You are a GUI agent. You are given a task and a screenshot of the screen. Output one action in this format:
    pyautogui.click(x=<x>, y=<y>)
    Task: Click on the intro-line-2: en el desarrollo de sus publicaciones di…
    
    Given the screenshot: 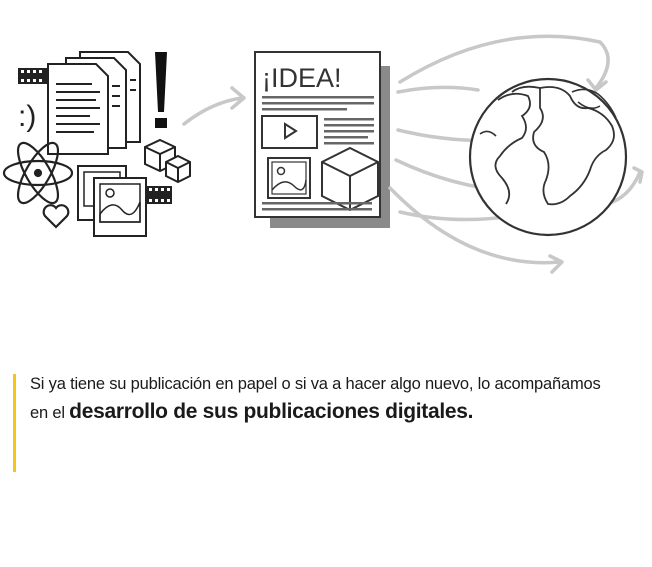 What is the action you would take?
    pyautogui.click(x=340, y=412)
    